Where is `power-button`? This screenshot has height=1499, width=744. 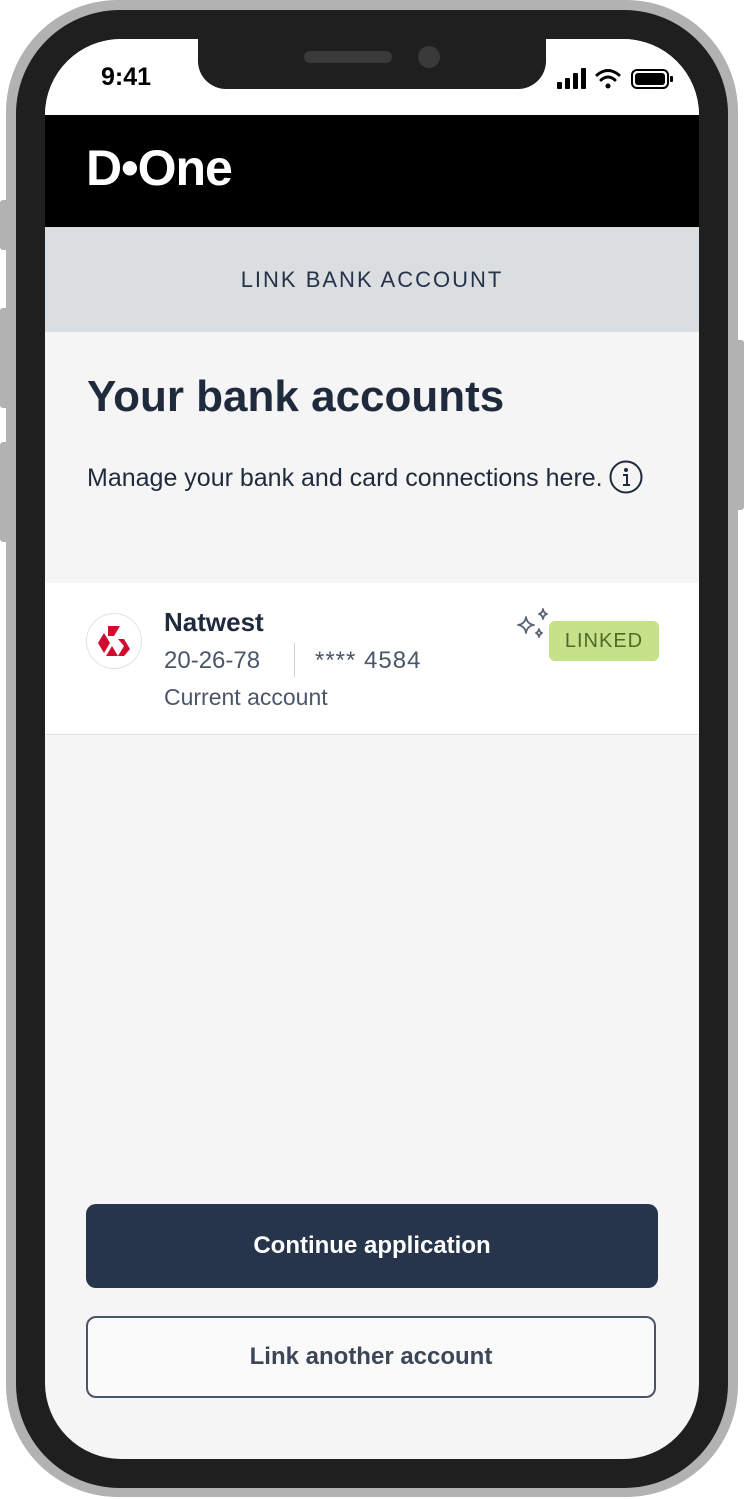 power-button is located at coordinates (740, 425).